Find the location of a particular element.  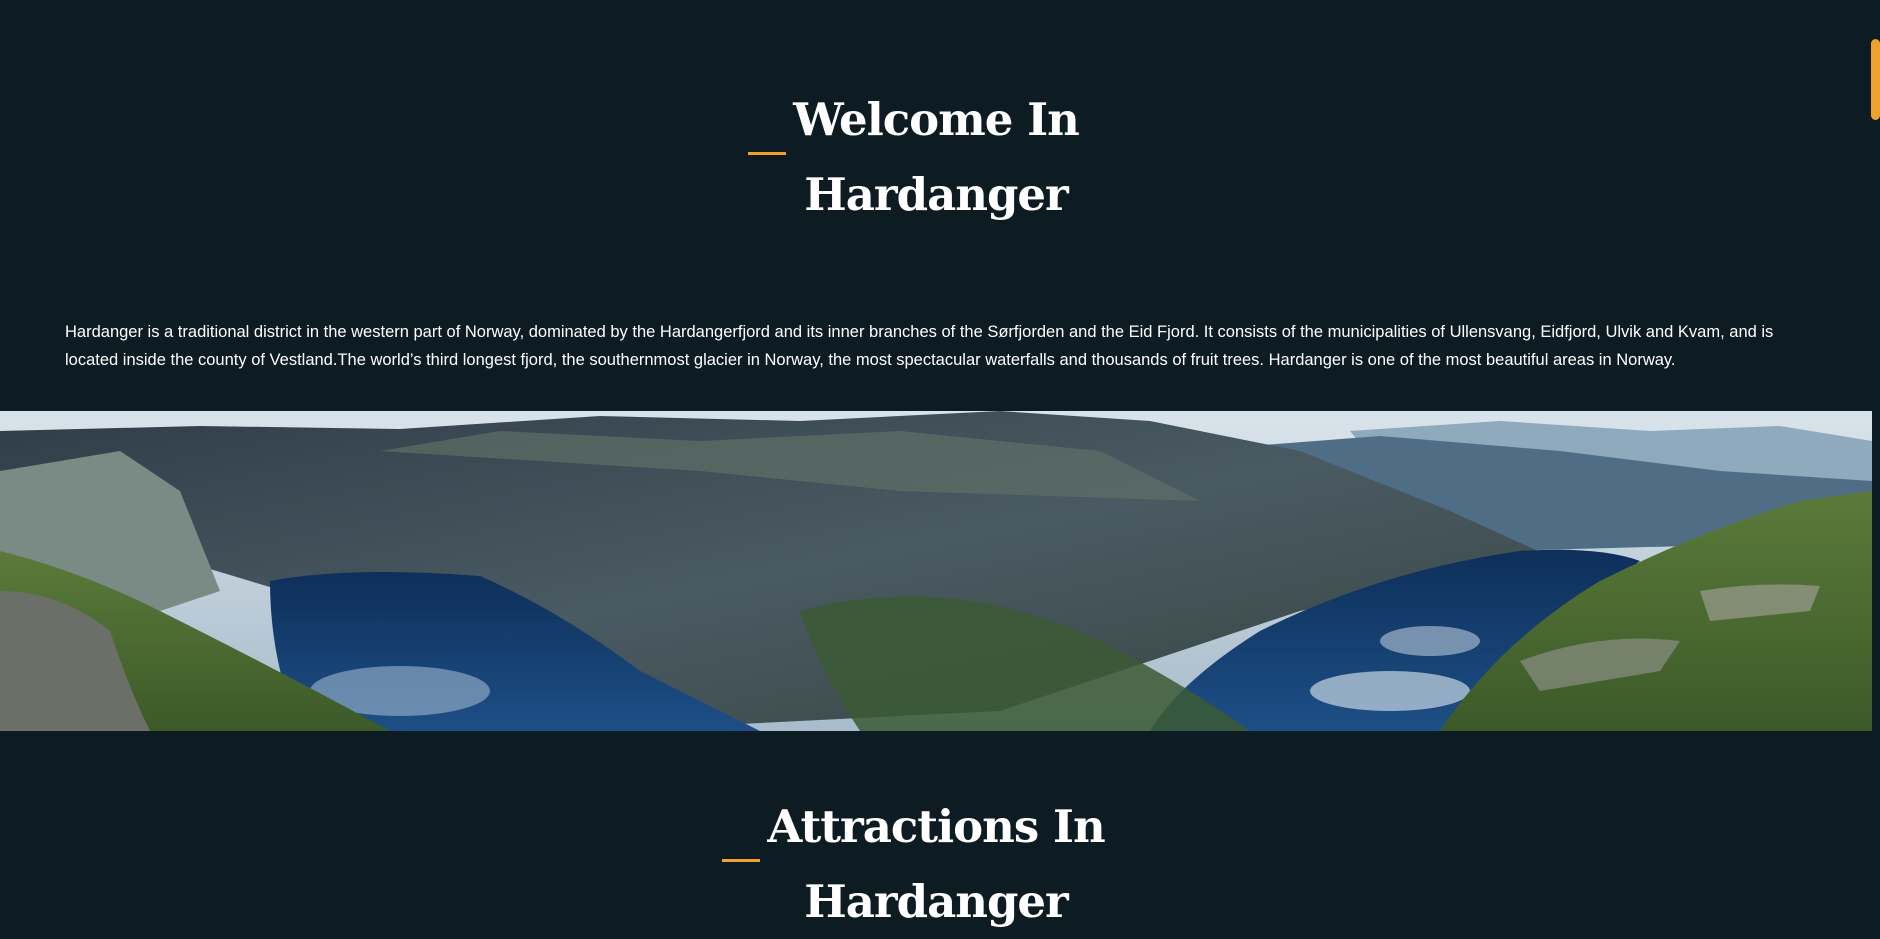

welcome-title-line2: Hardanger is located at coordinates (936, 194).